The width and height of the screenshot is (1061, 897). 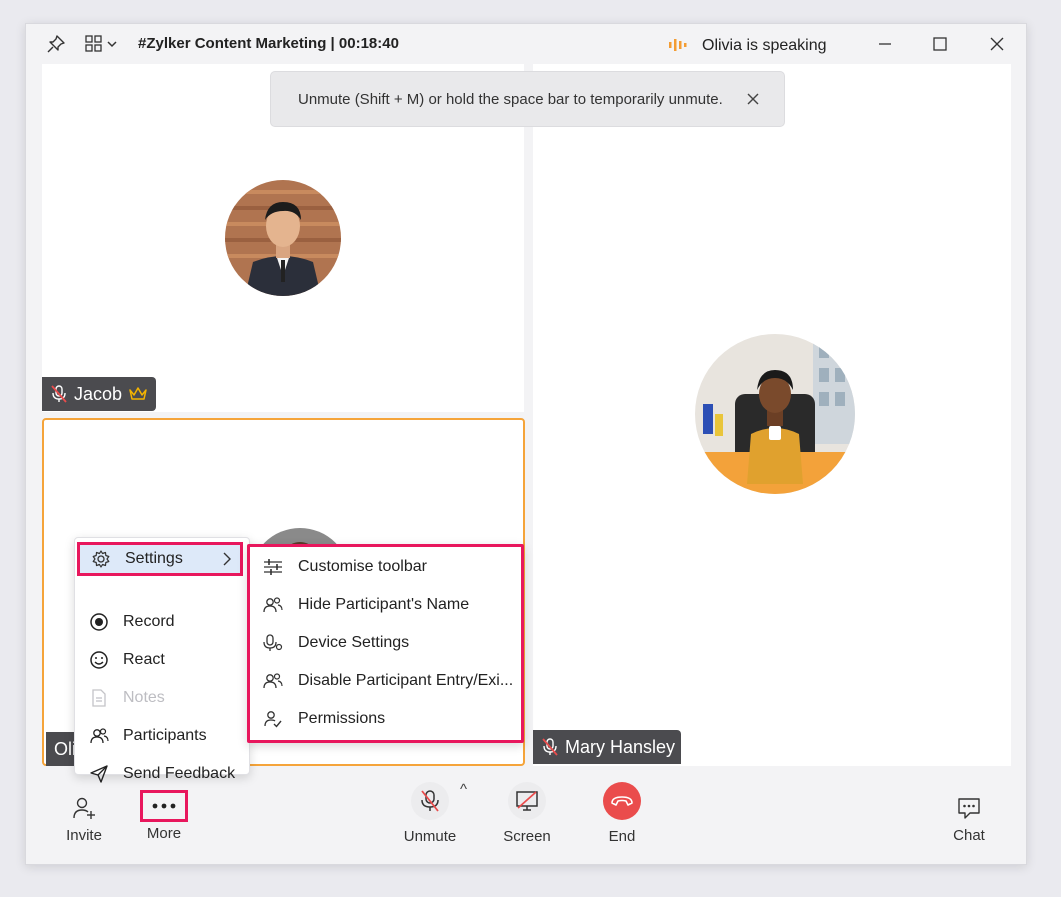 What do you see at coordinates (764, 45) in the screenshot?
I see `speaking-status: Olivia is speaking` at bounding box center [764, 45].